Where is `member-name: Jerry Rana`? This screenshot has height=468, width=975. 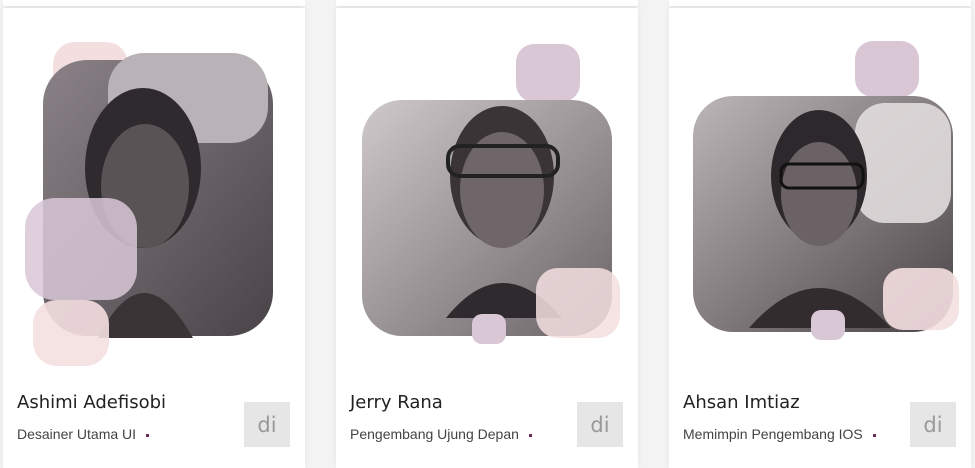 member-name: Jerry Rana is located at coordinates (396, 402).